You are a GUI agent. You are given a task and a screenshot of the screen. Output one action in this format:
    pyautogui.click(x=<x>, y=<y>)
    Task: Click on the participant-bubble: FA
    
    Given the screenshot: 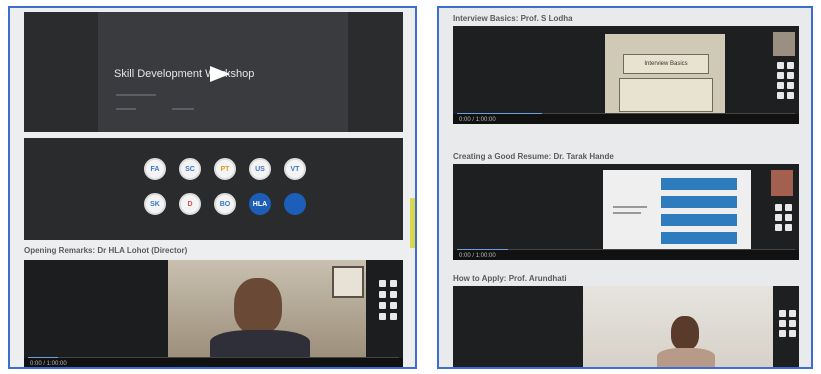 What is the action you would take?
    pyautogui.click(x=155, y=169)
    